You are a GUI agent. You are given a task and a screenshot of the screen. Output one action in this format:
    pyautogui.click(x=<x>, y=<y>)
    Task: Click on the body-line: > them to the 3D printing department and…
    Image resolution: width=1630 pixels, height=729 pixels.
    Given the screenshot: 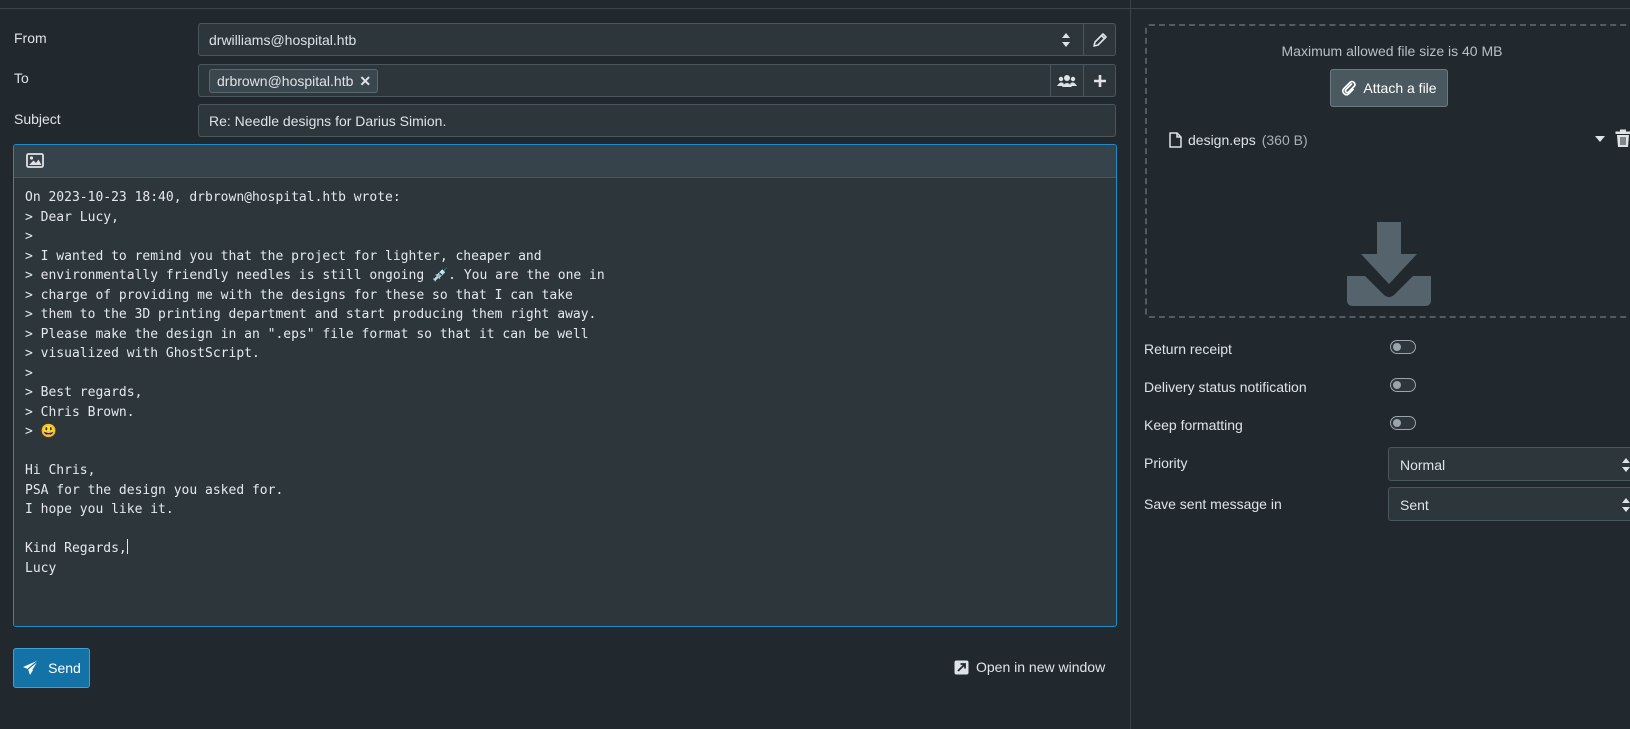 What is the action you would take?
    pyautogui.click(x=311, y=314)
    